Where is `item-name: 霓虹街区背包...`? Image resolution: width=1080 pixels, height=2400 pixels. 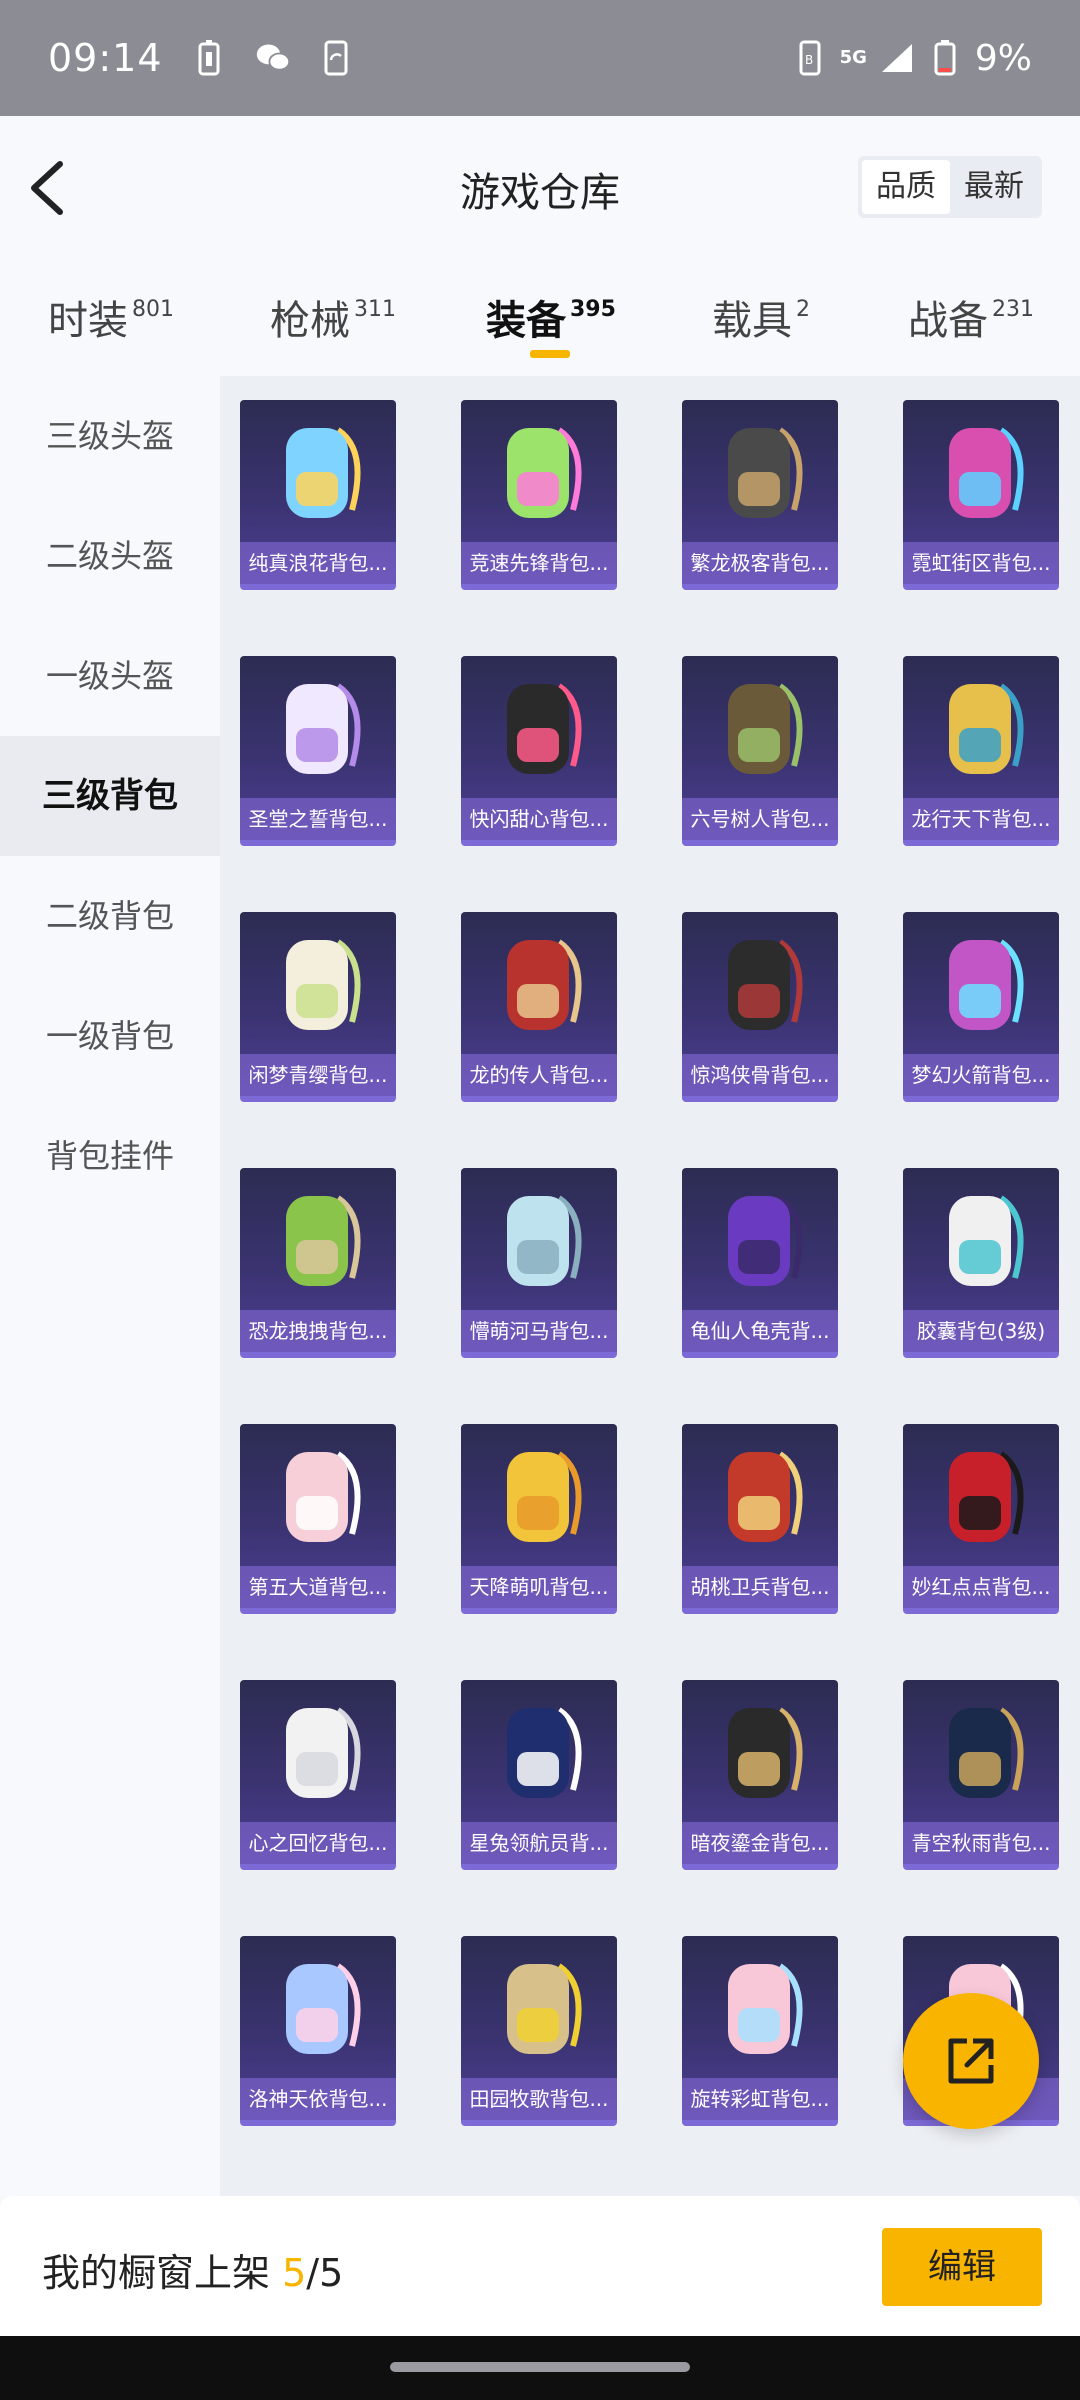 item-name: 霓虹街区背包... is located at coordinates (981, 563).